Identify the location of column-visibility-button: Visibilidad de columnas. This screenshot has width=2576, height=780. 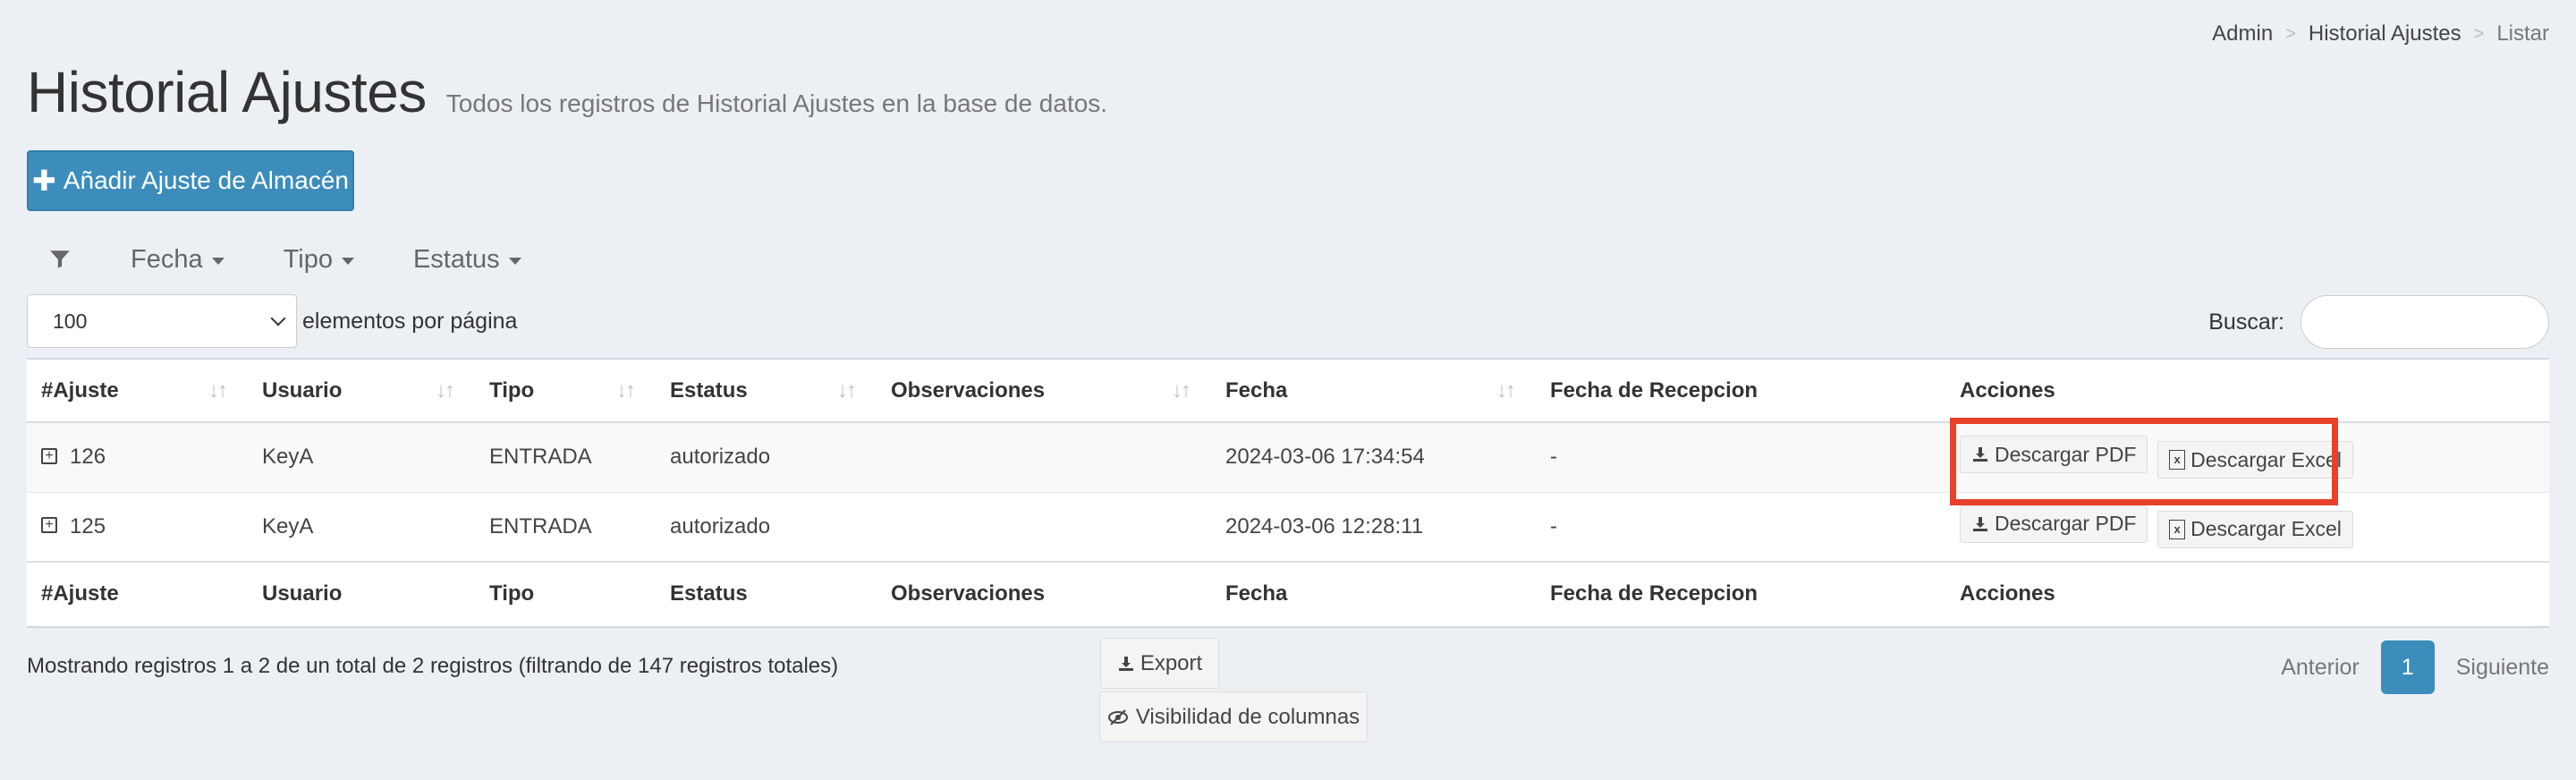
(1233, 716).